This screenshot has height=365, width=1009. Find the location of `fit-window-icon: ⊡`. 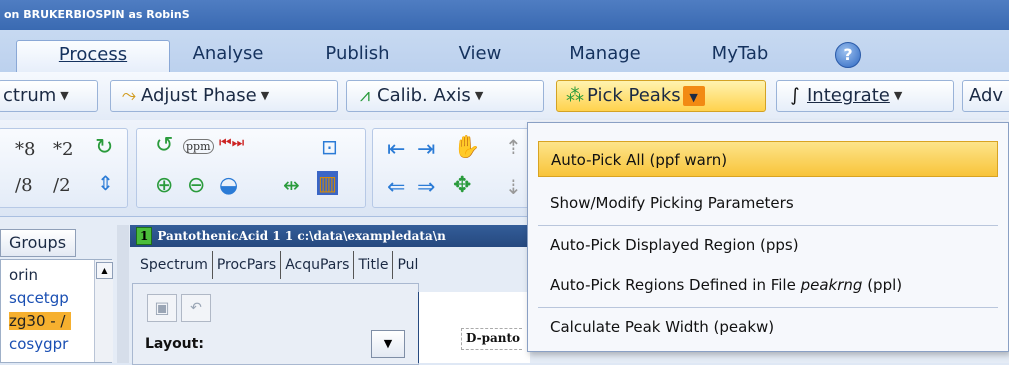

fit-window-icon: ⊡ is located at coordinates (329, 147).